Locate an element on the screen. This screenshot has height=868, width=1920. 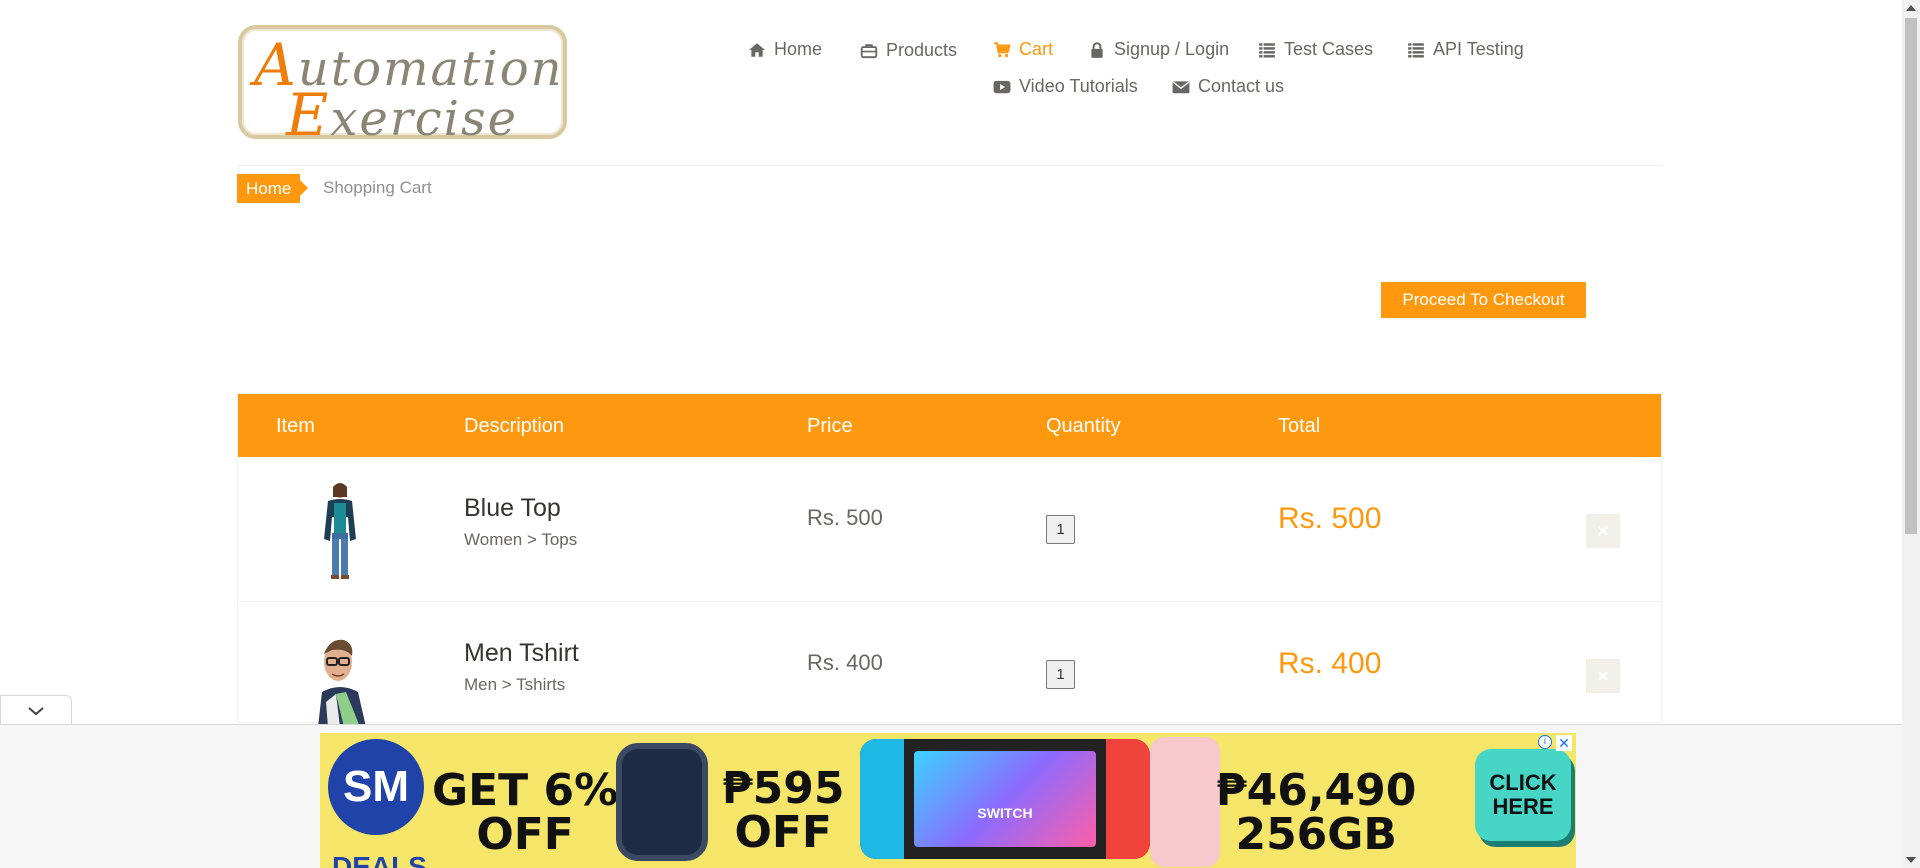
product-category: Women > Tops is located at coordinates (521, 539).